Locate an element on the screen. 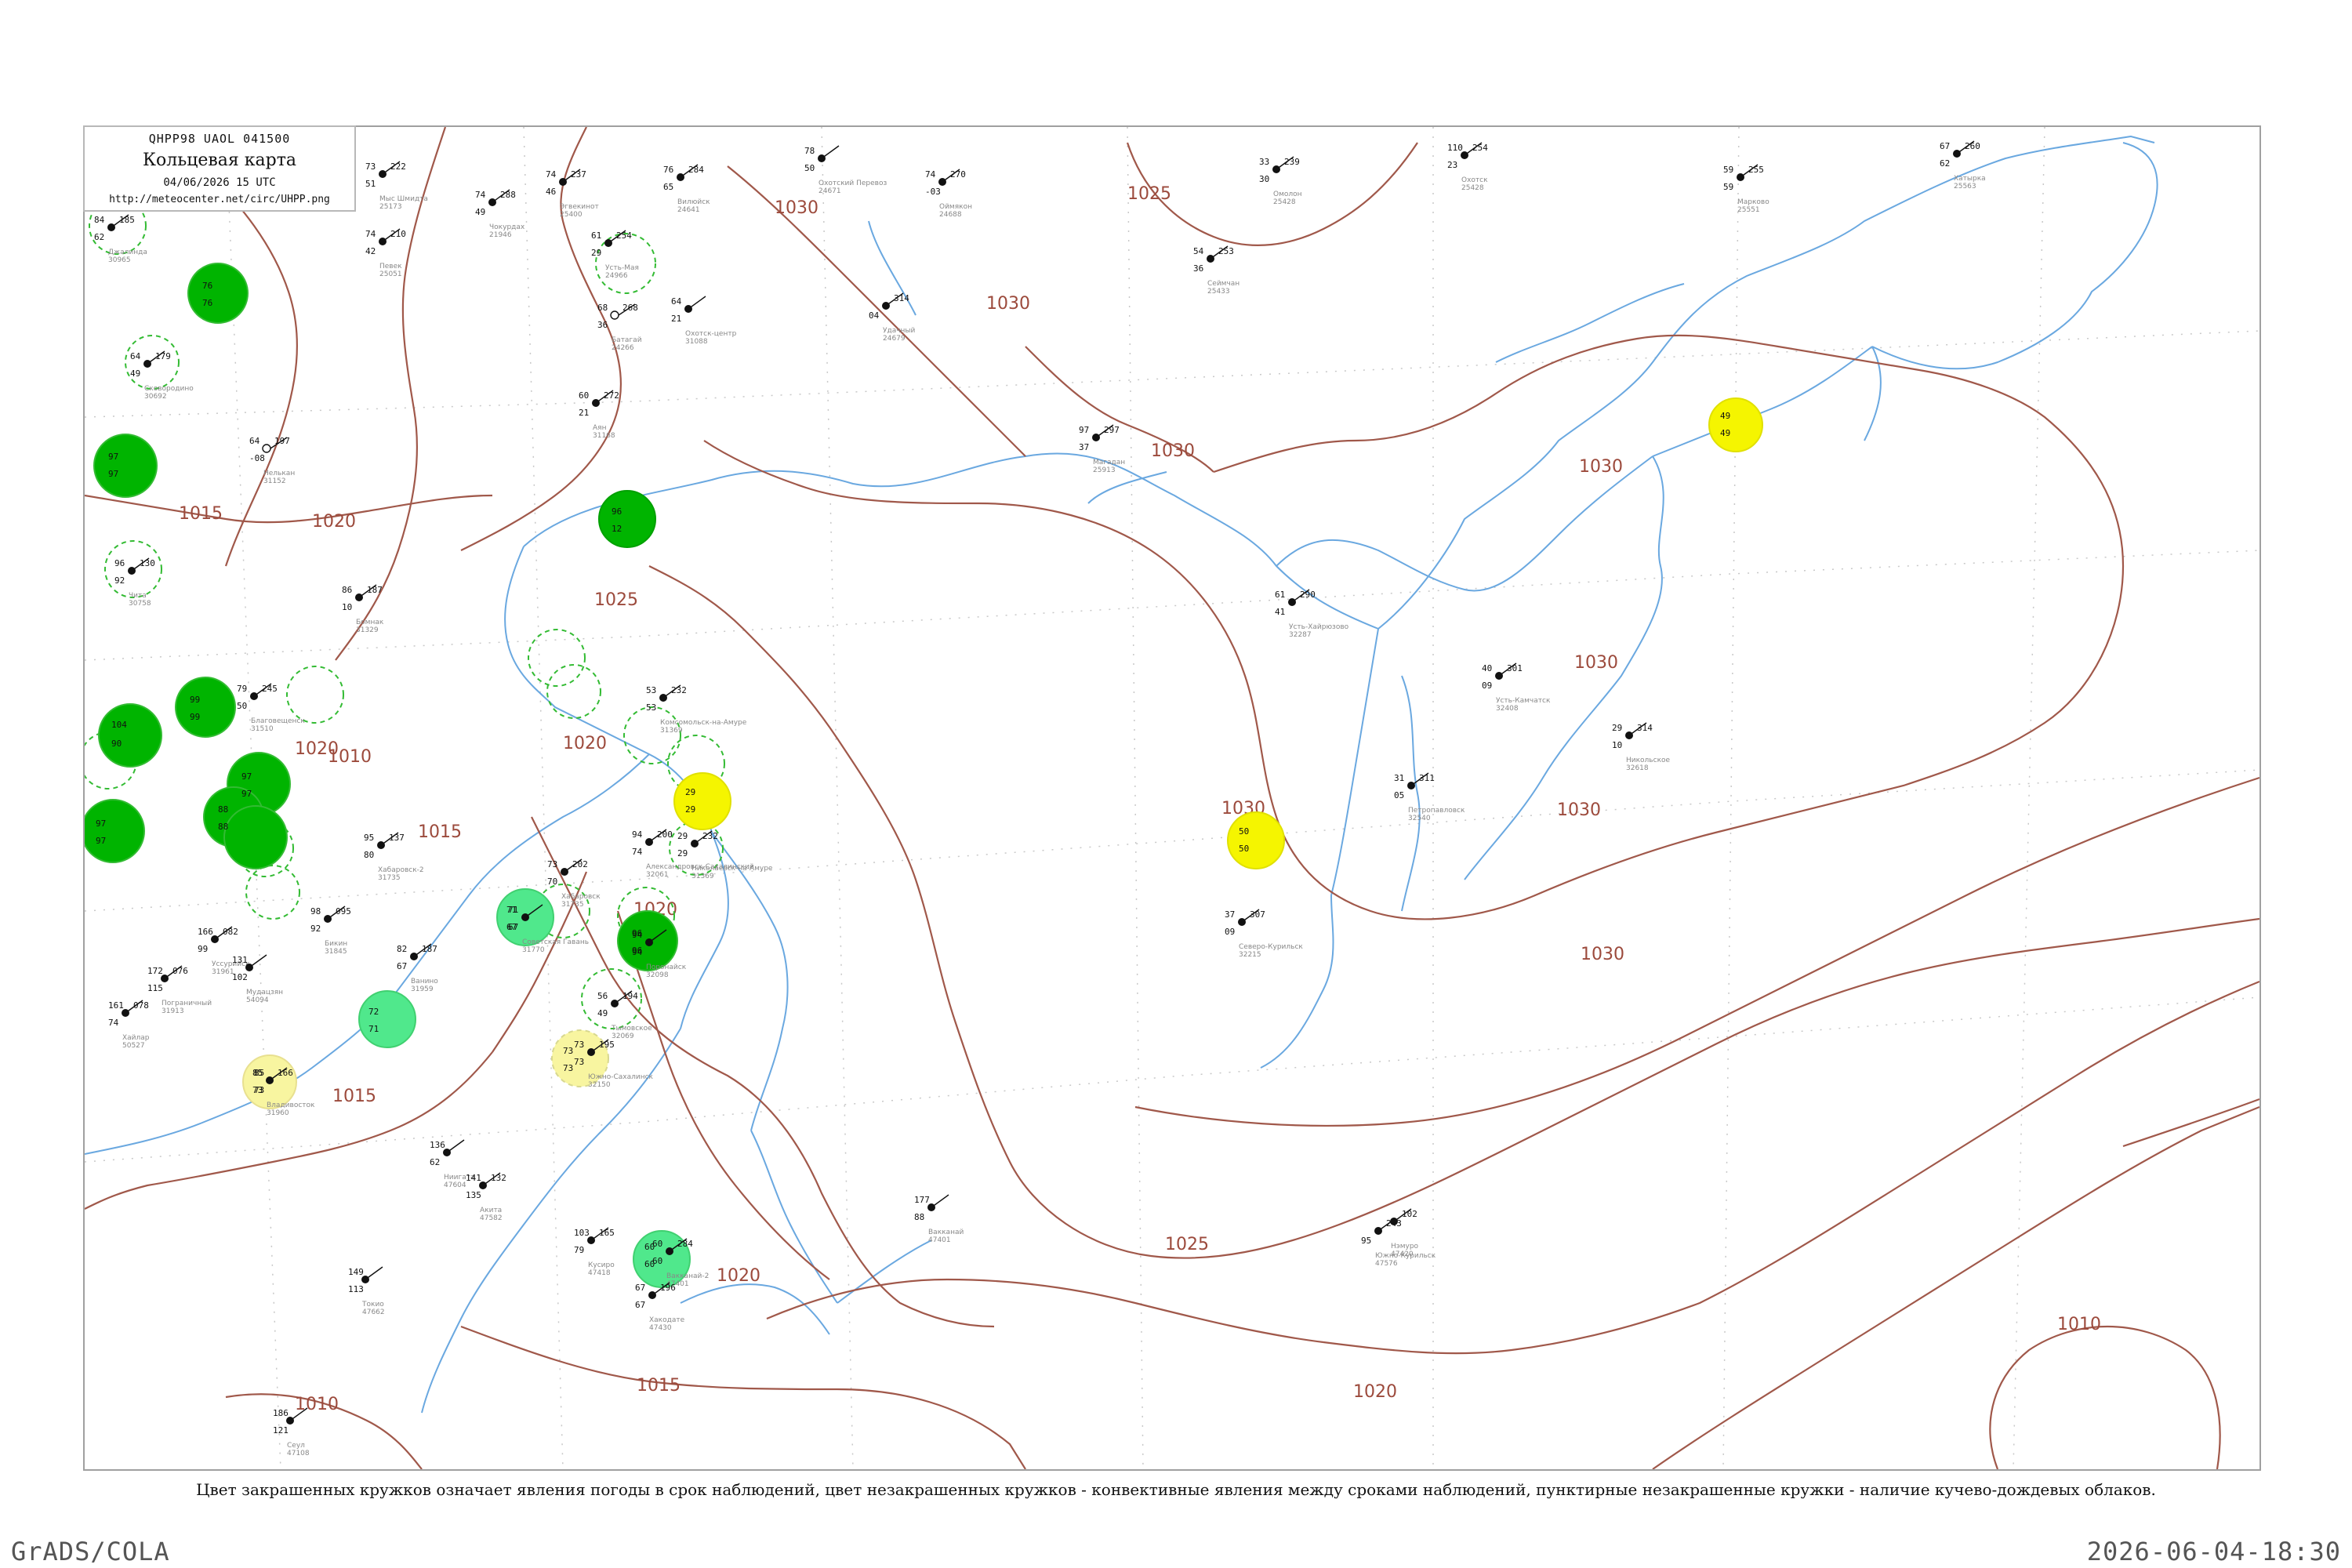 This screenshot has height=1568, width=2352. svg-text: 115 is located at coordinates (155, 988).